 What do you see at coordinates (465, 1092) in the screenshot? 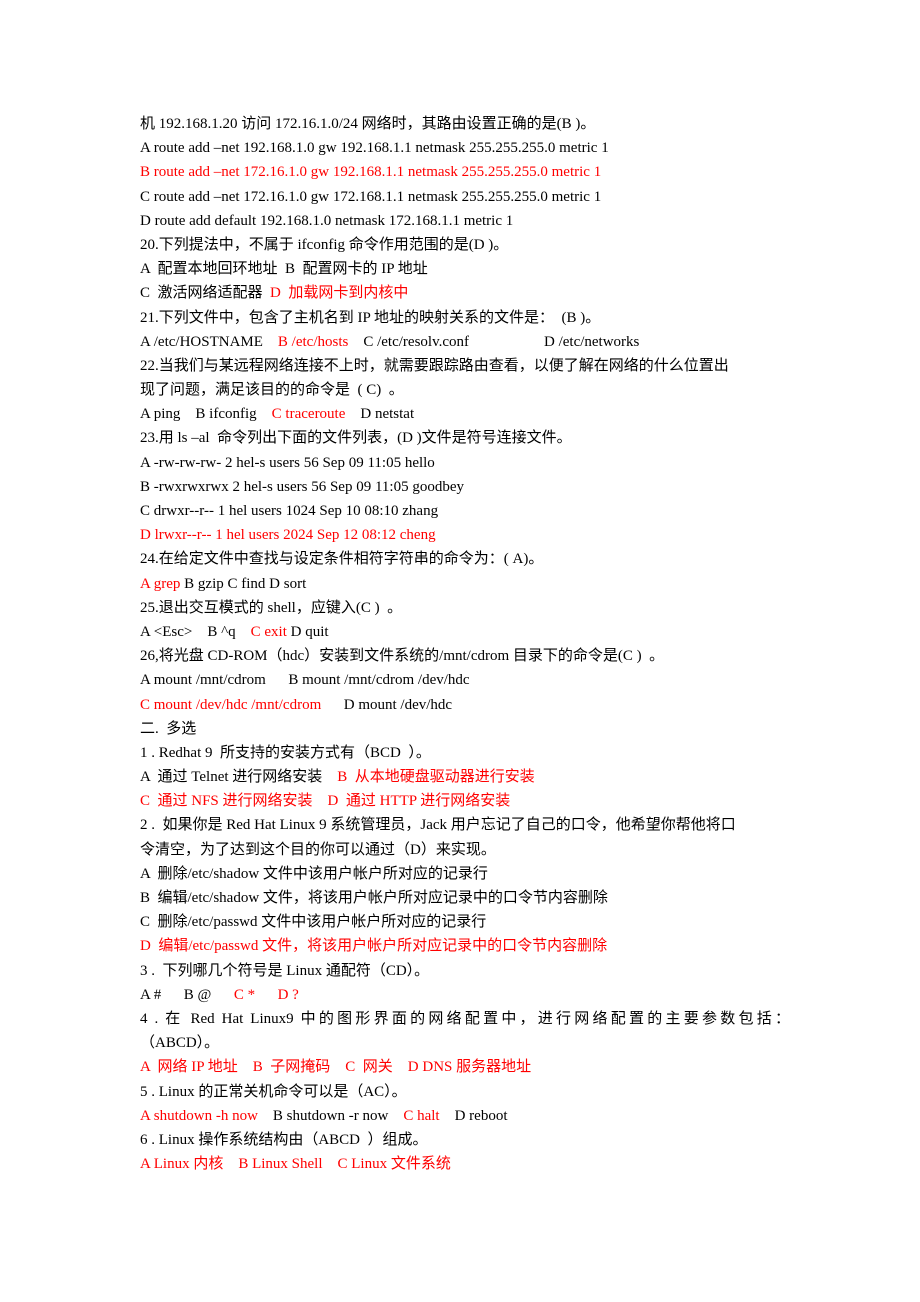
I see `document-line: 5 . Linux 的正常关机命令可以是（AC）。` at bounding box center [465, 1092].